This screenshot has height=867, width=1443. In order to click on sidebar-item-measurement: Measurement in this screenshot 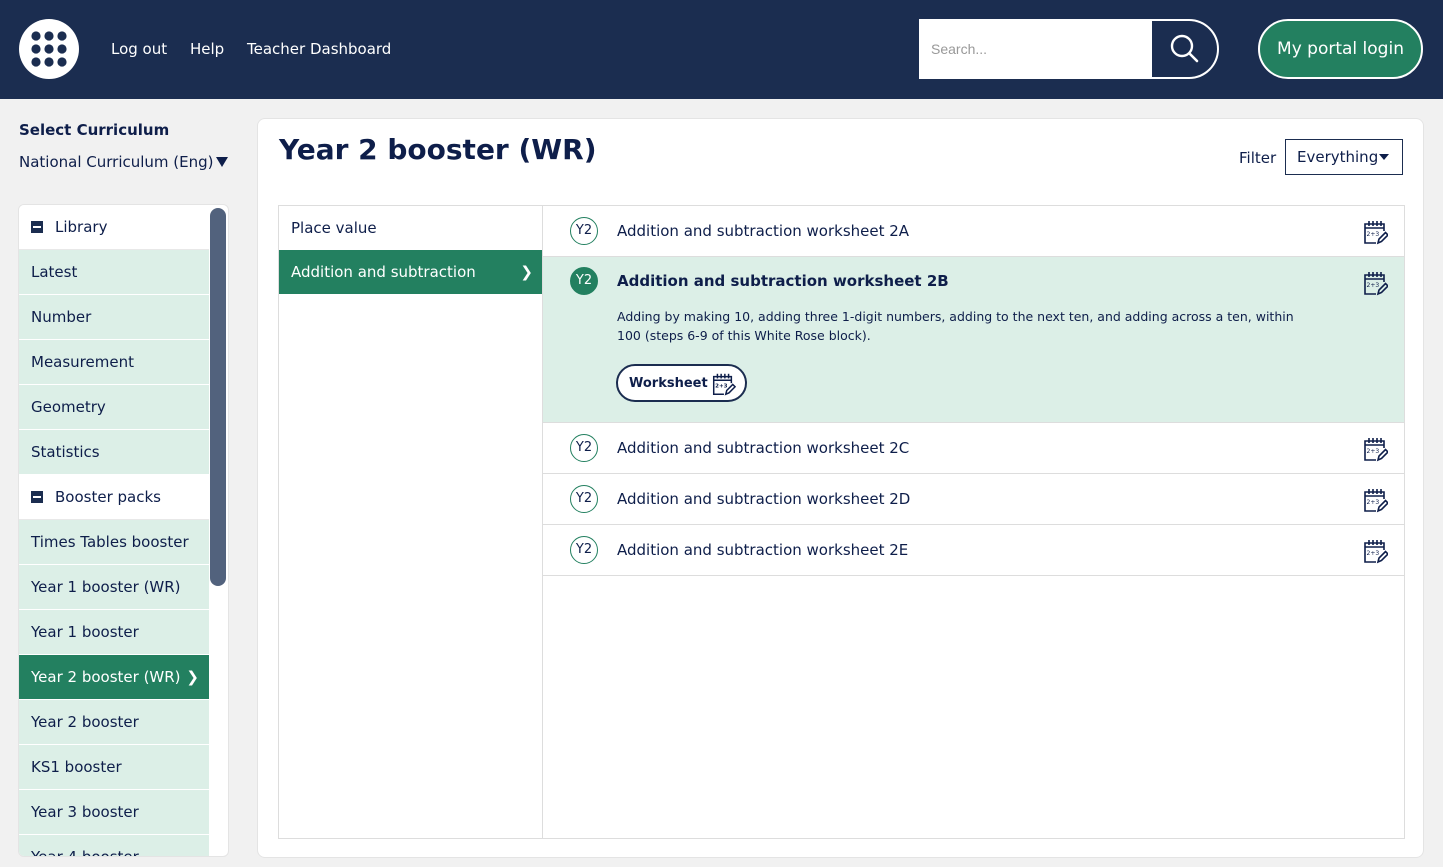, I will do `click(114, 362)`.